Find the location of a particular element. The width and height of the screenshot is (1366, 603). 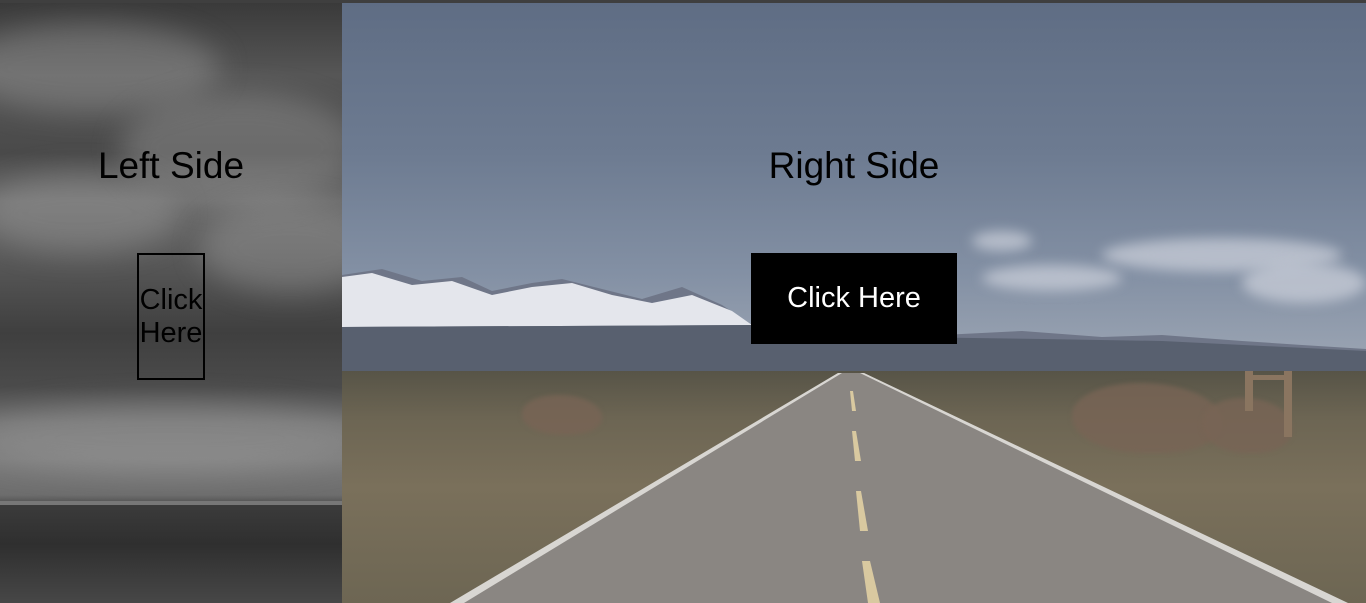

shrub is located at coordinates (562, 415).